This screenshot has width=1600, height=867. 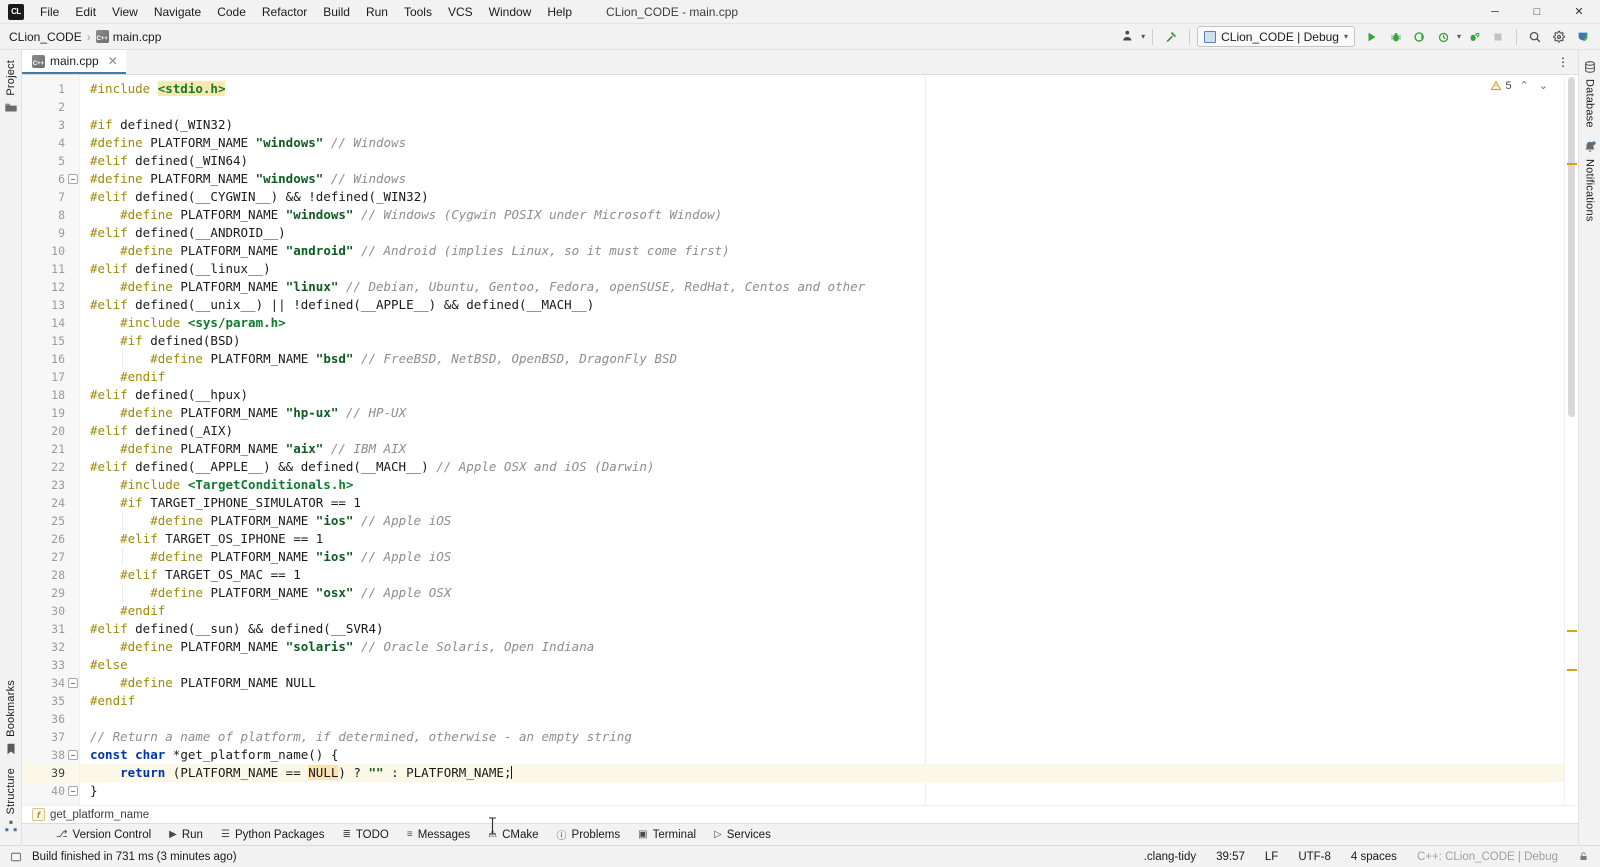 What do you see at coordinates (50, 791) in the screenshot?
I see `line-number: 40` at bounding box center [50, 791].